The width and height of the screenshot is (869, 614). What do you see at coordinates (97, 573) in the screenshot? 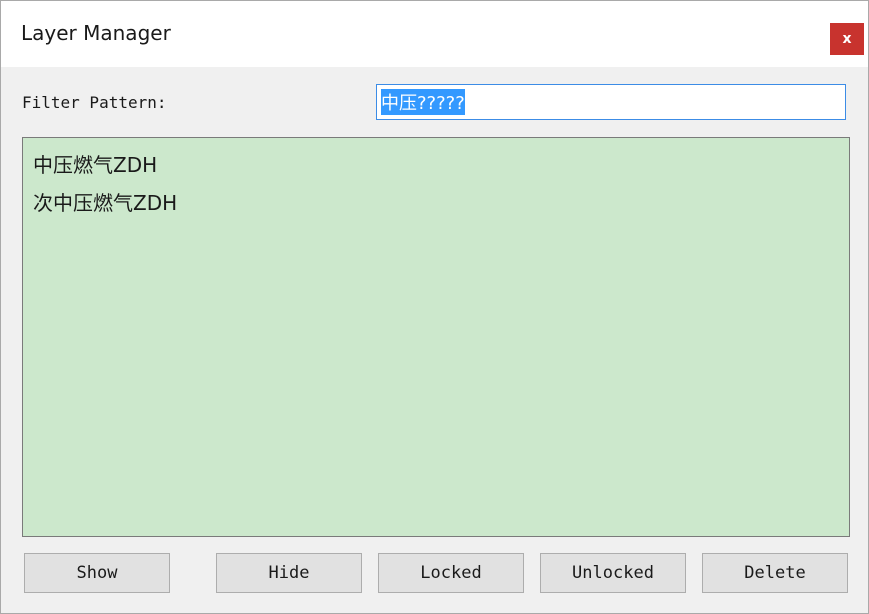
I see `show-button: Show` at bounding box center [97, 573].